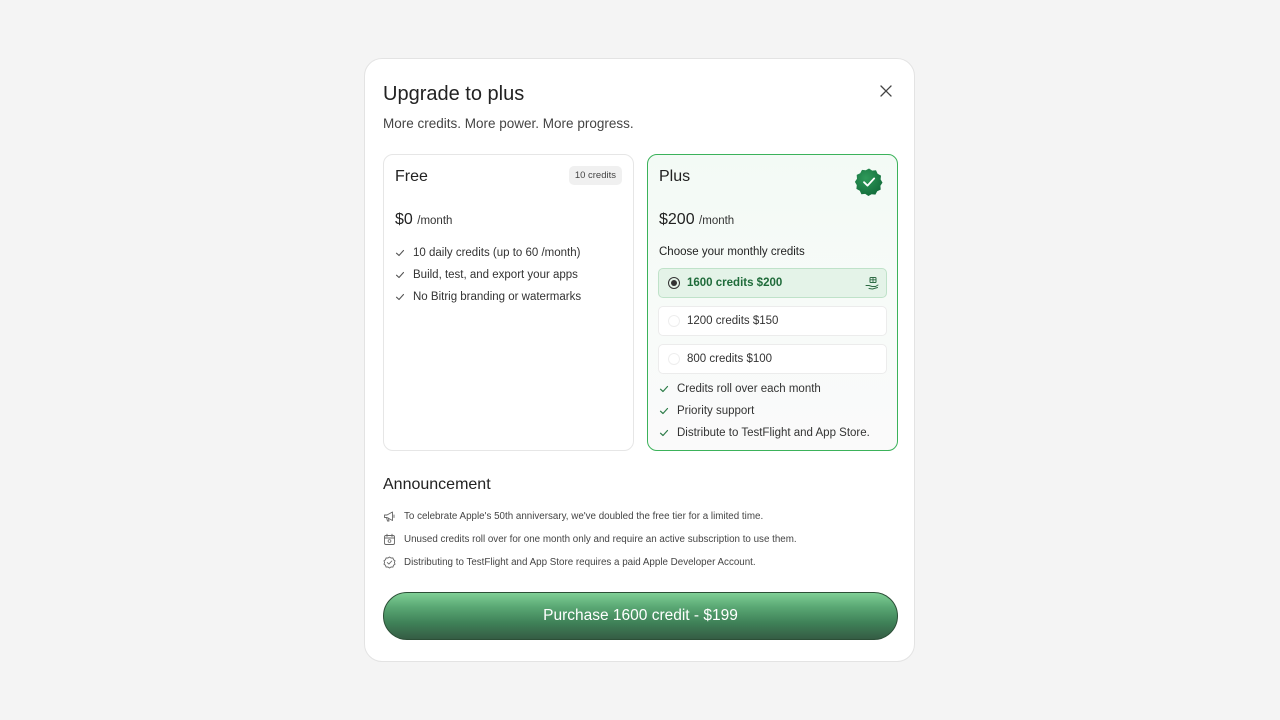  I want to click on credit-option-800: 800 credits $100, so click(772, 359).